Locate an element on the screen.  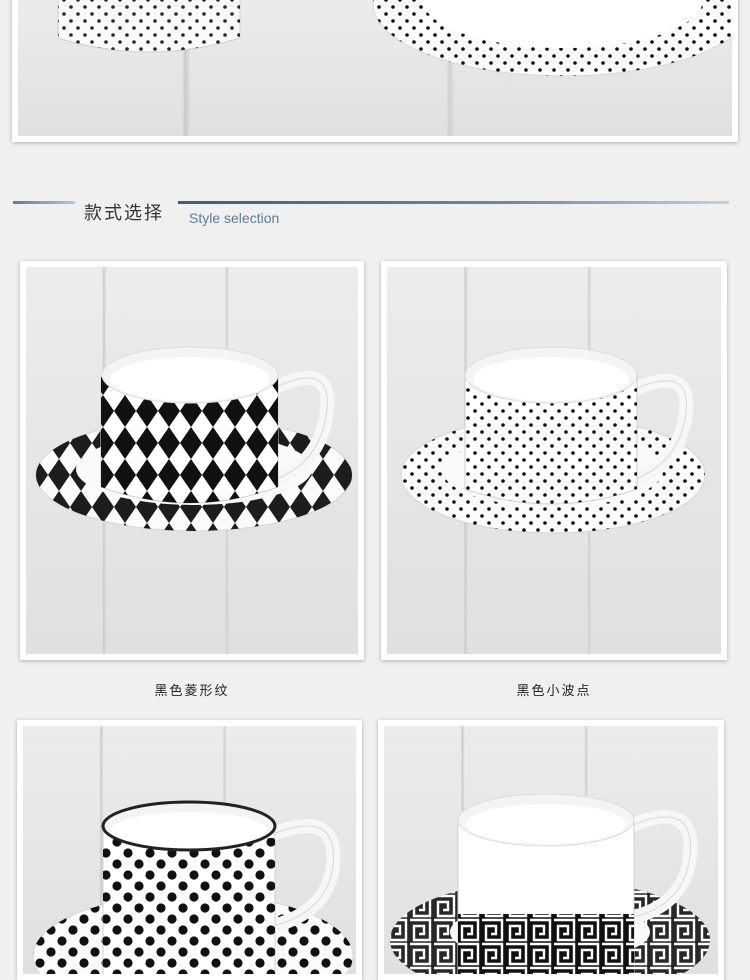
style-card-large-dot is located at coordinates (189, 850).